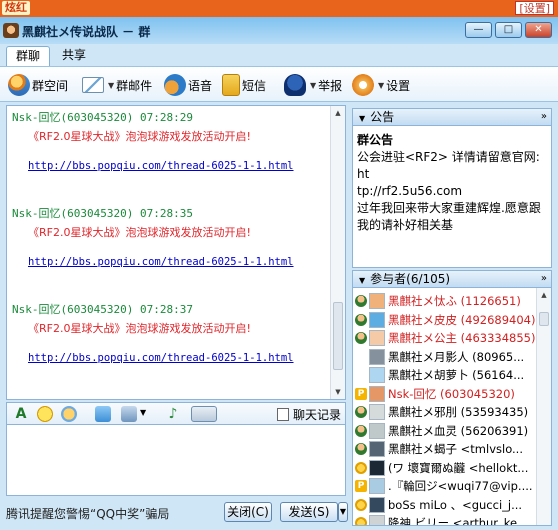 The height and width of the screenshot is (530, 558). I want to click on screenshot-dropdown-icon: ▼, so click(143, 412).